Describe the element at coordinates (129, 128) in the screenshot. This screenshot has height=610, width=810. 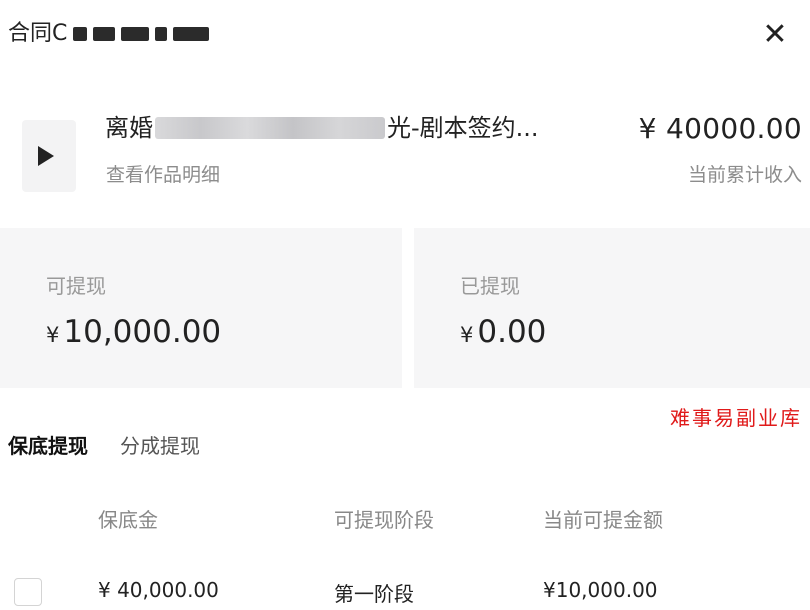
I see `work-title-start: 离婚` at that location.